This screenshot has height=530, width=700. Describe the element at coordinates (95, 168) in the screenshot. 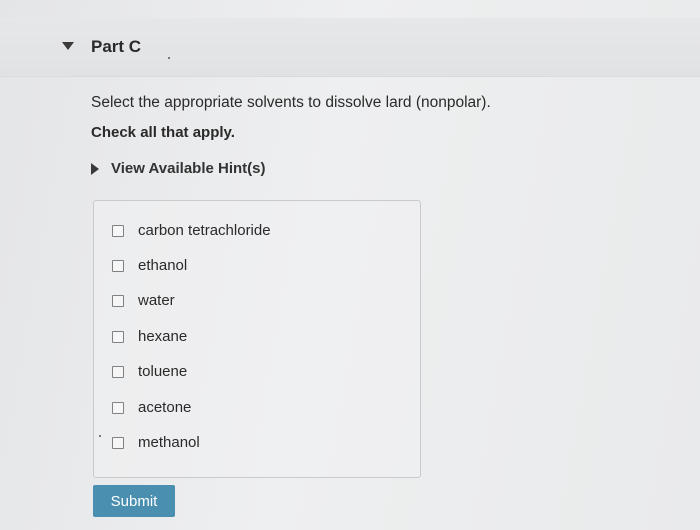

I see `caret-right-icon` at that location.